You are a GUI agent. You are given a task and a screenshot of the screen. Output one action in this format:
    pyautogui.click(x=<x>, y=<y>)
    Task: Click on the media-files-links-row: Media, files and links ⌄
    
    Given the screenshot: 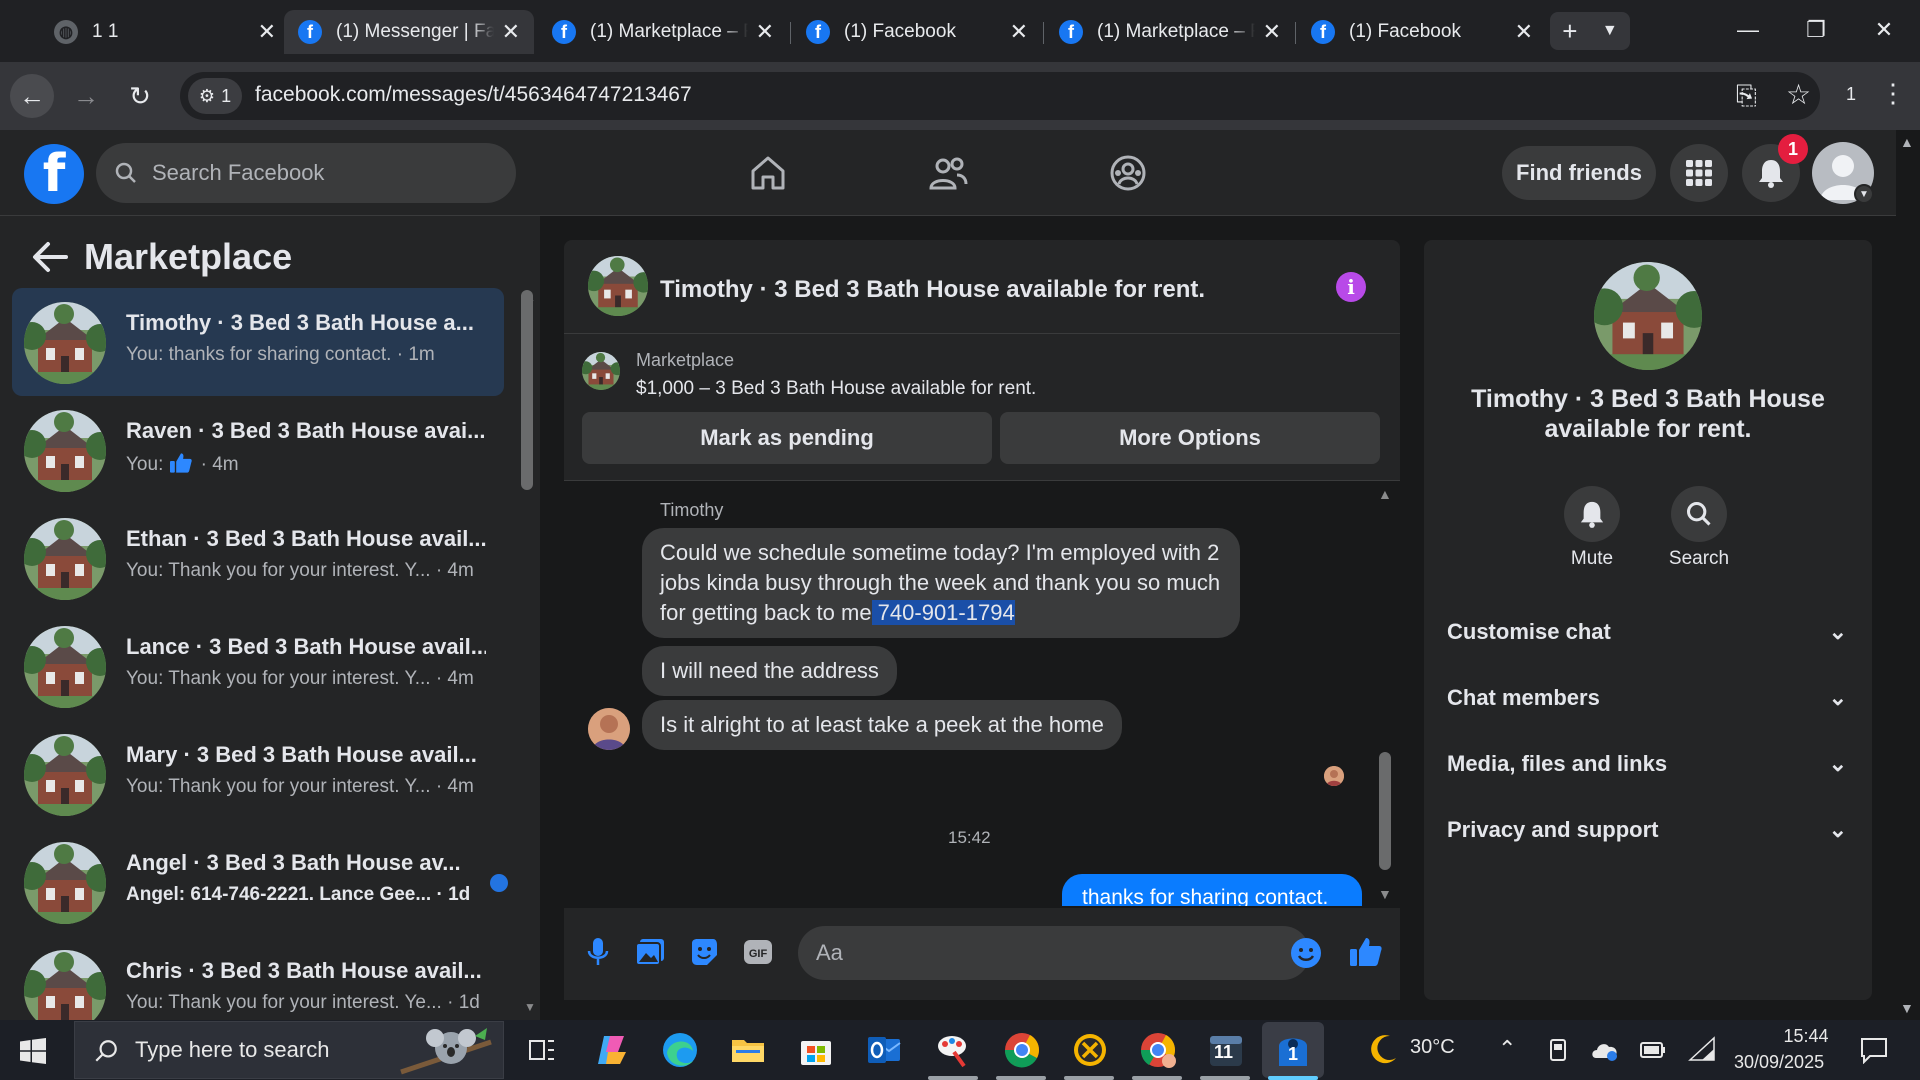 What is the action you would take?
    pyautogui.click(x=1647, y=764)
    